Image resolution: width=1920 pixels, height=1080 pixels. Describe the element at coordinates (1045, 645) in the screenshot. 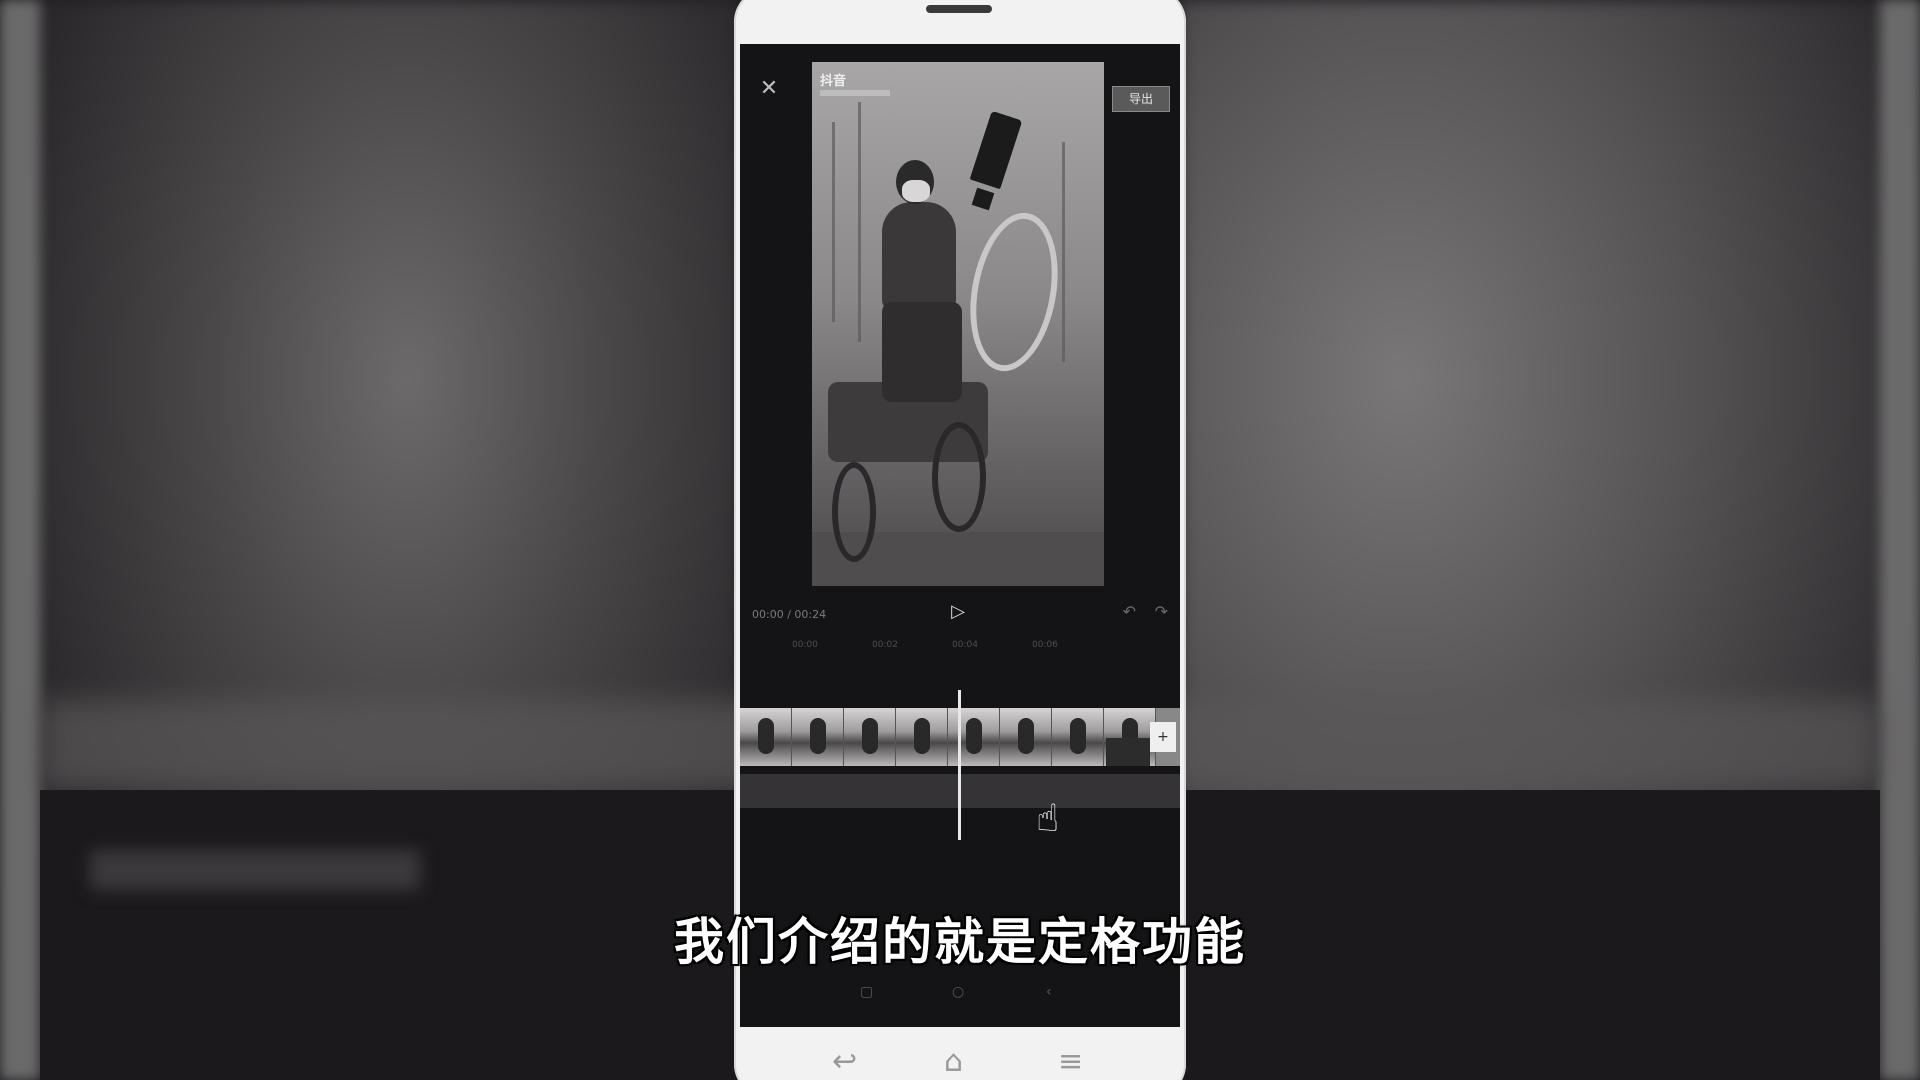

I see `tick-label: 00:06` at that location.